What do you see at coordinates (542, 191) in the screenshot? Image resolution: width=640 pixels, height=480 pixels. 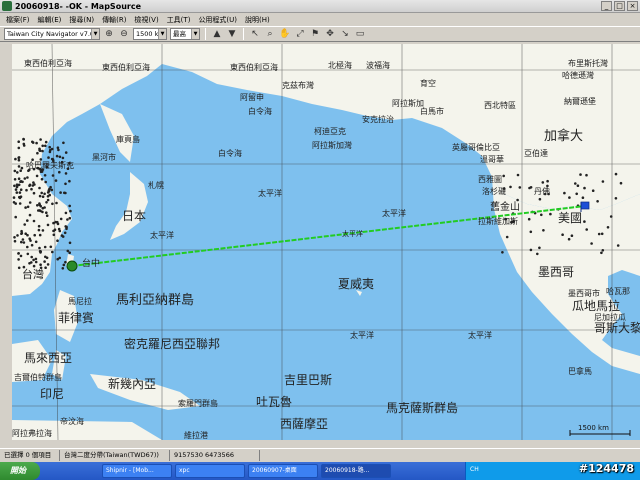 I see `label-denver: 丹佛` at bounding box center [542, 191].